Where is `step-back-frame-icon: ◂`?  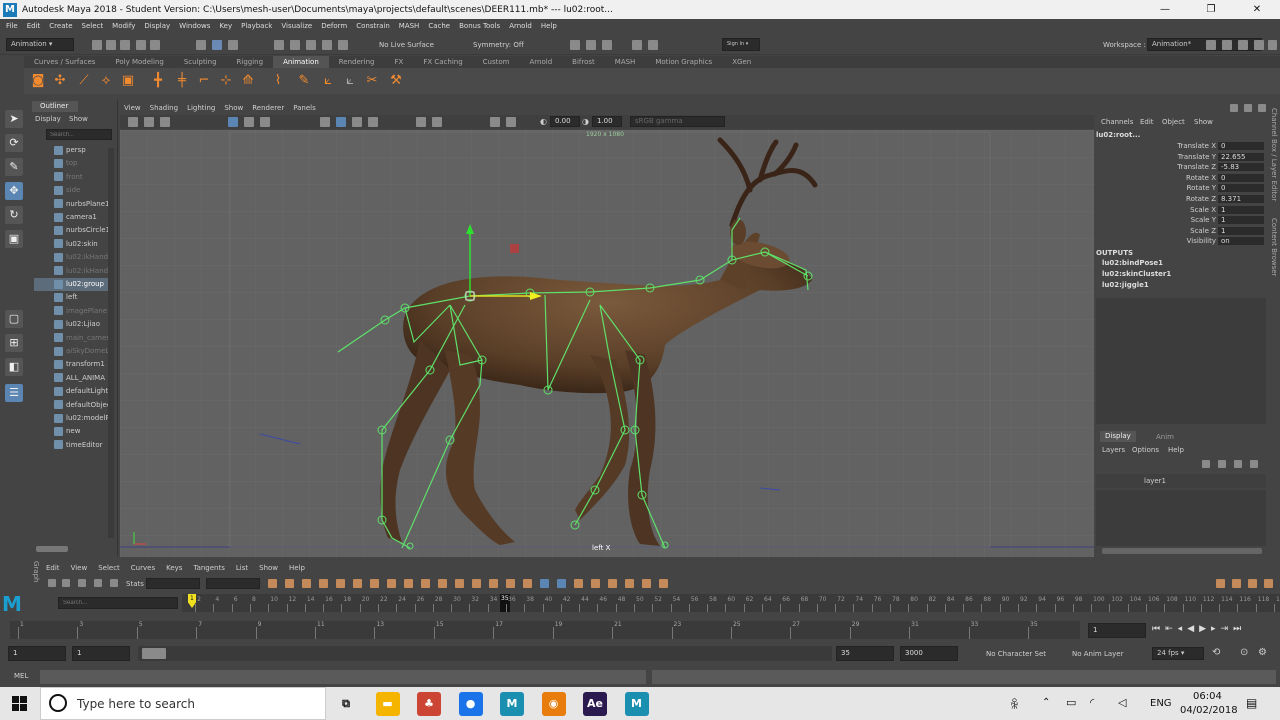 step-back-frame-icon: ◂ is located at coordinates (1180, 629).